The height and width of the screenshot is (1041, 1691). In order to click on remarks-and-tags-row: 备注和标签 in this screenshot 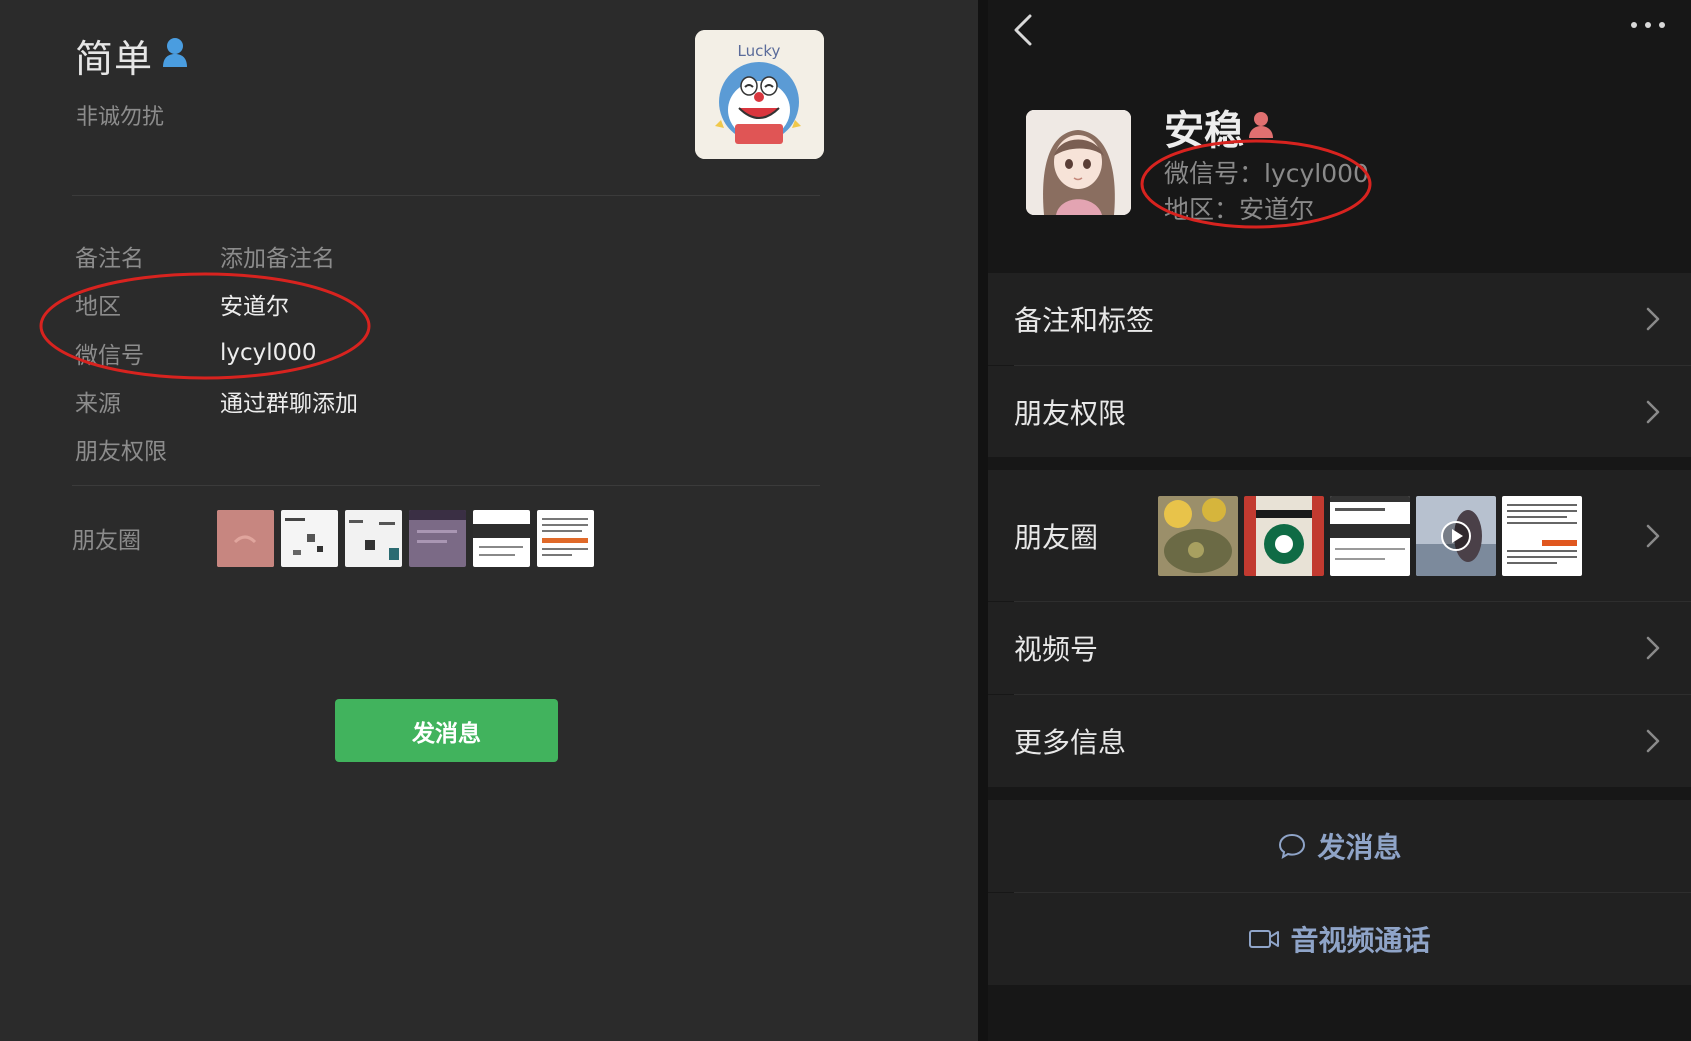, I will do `click(1339, 319)`.